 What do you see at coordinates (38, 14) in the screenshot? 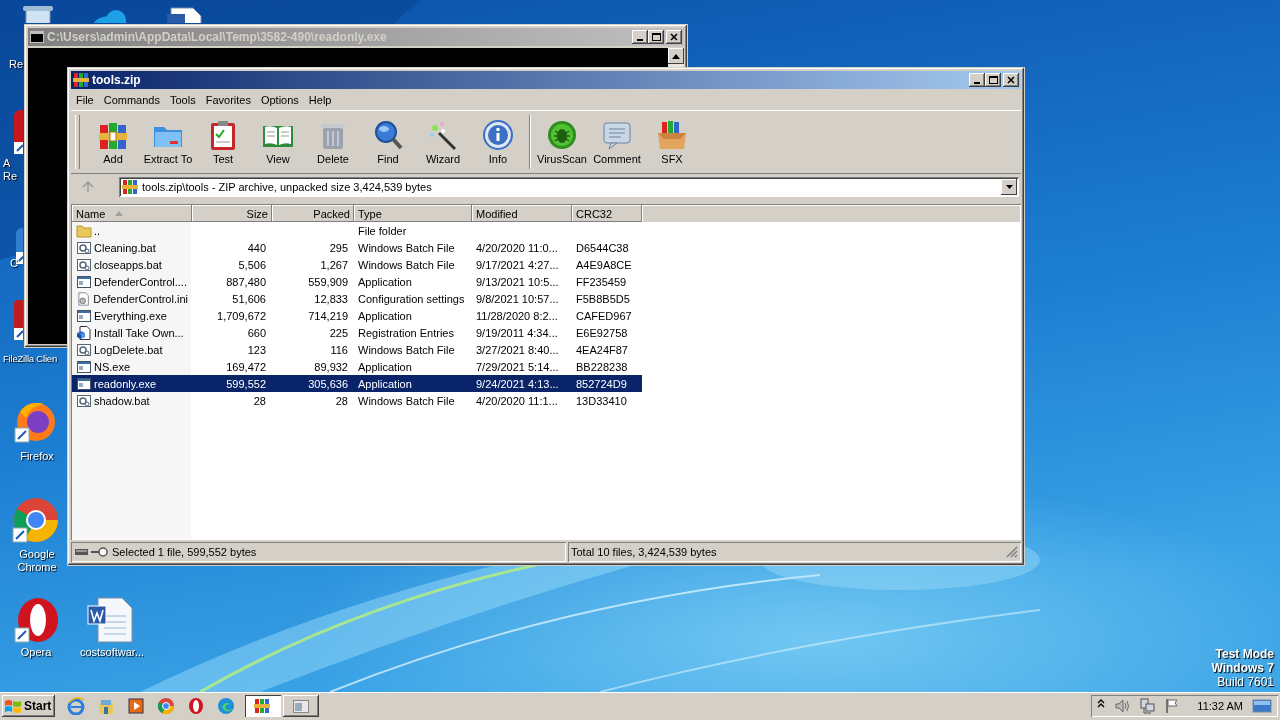
I see `trash-icon` at bounding box center [38, 14].